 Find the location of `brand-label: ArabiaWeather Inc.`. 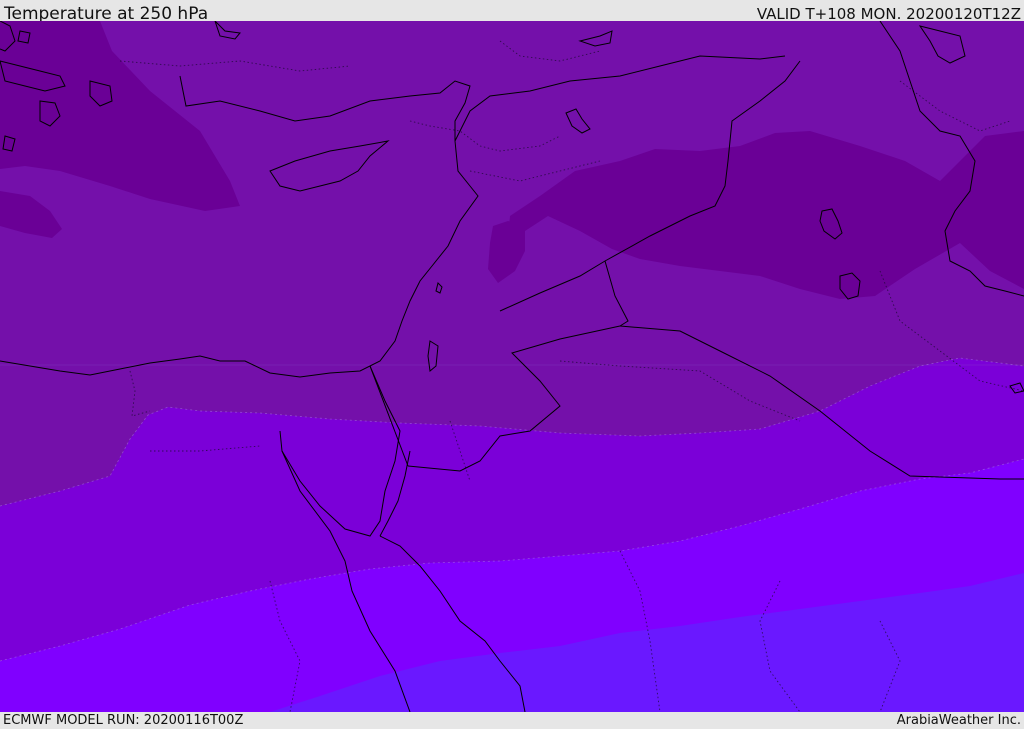

brand-label: ArabiaWeather Inc. is located at coordinates (958, 720).